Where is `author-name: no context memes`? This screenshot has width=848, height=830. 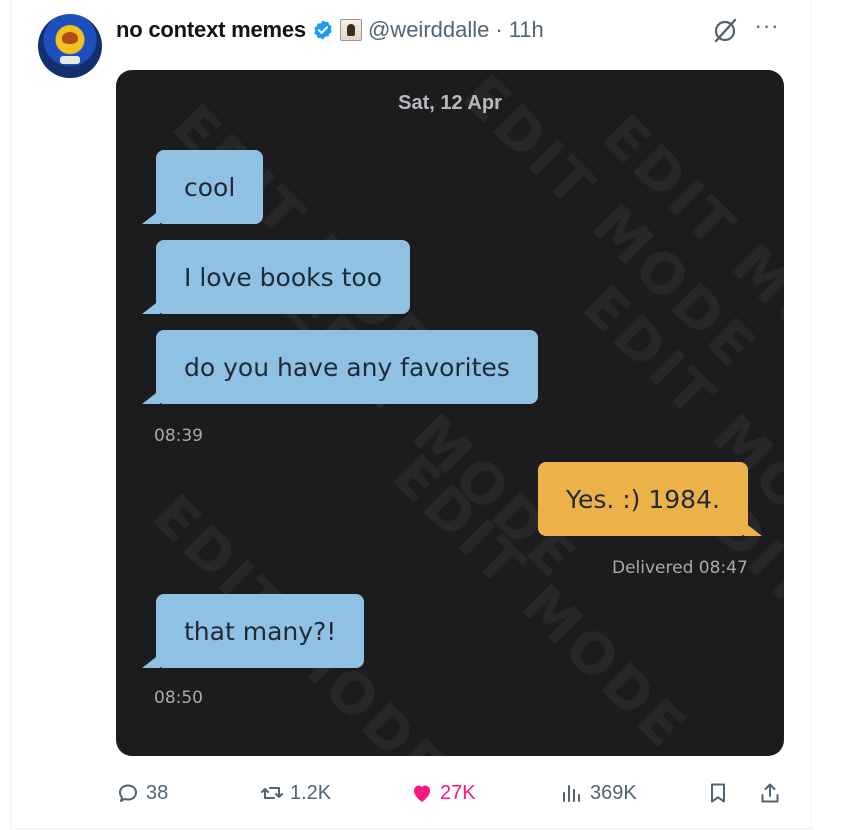 author-name: no context memes is located at coordinates (211, 30).